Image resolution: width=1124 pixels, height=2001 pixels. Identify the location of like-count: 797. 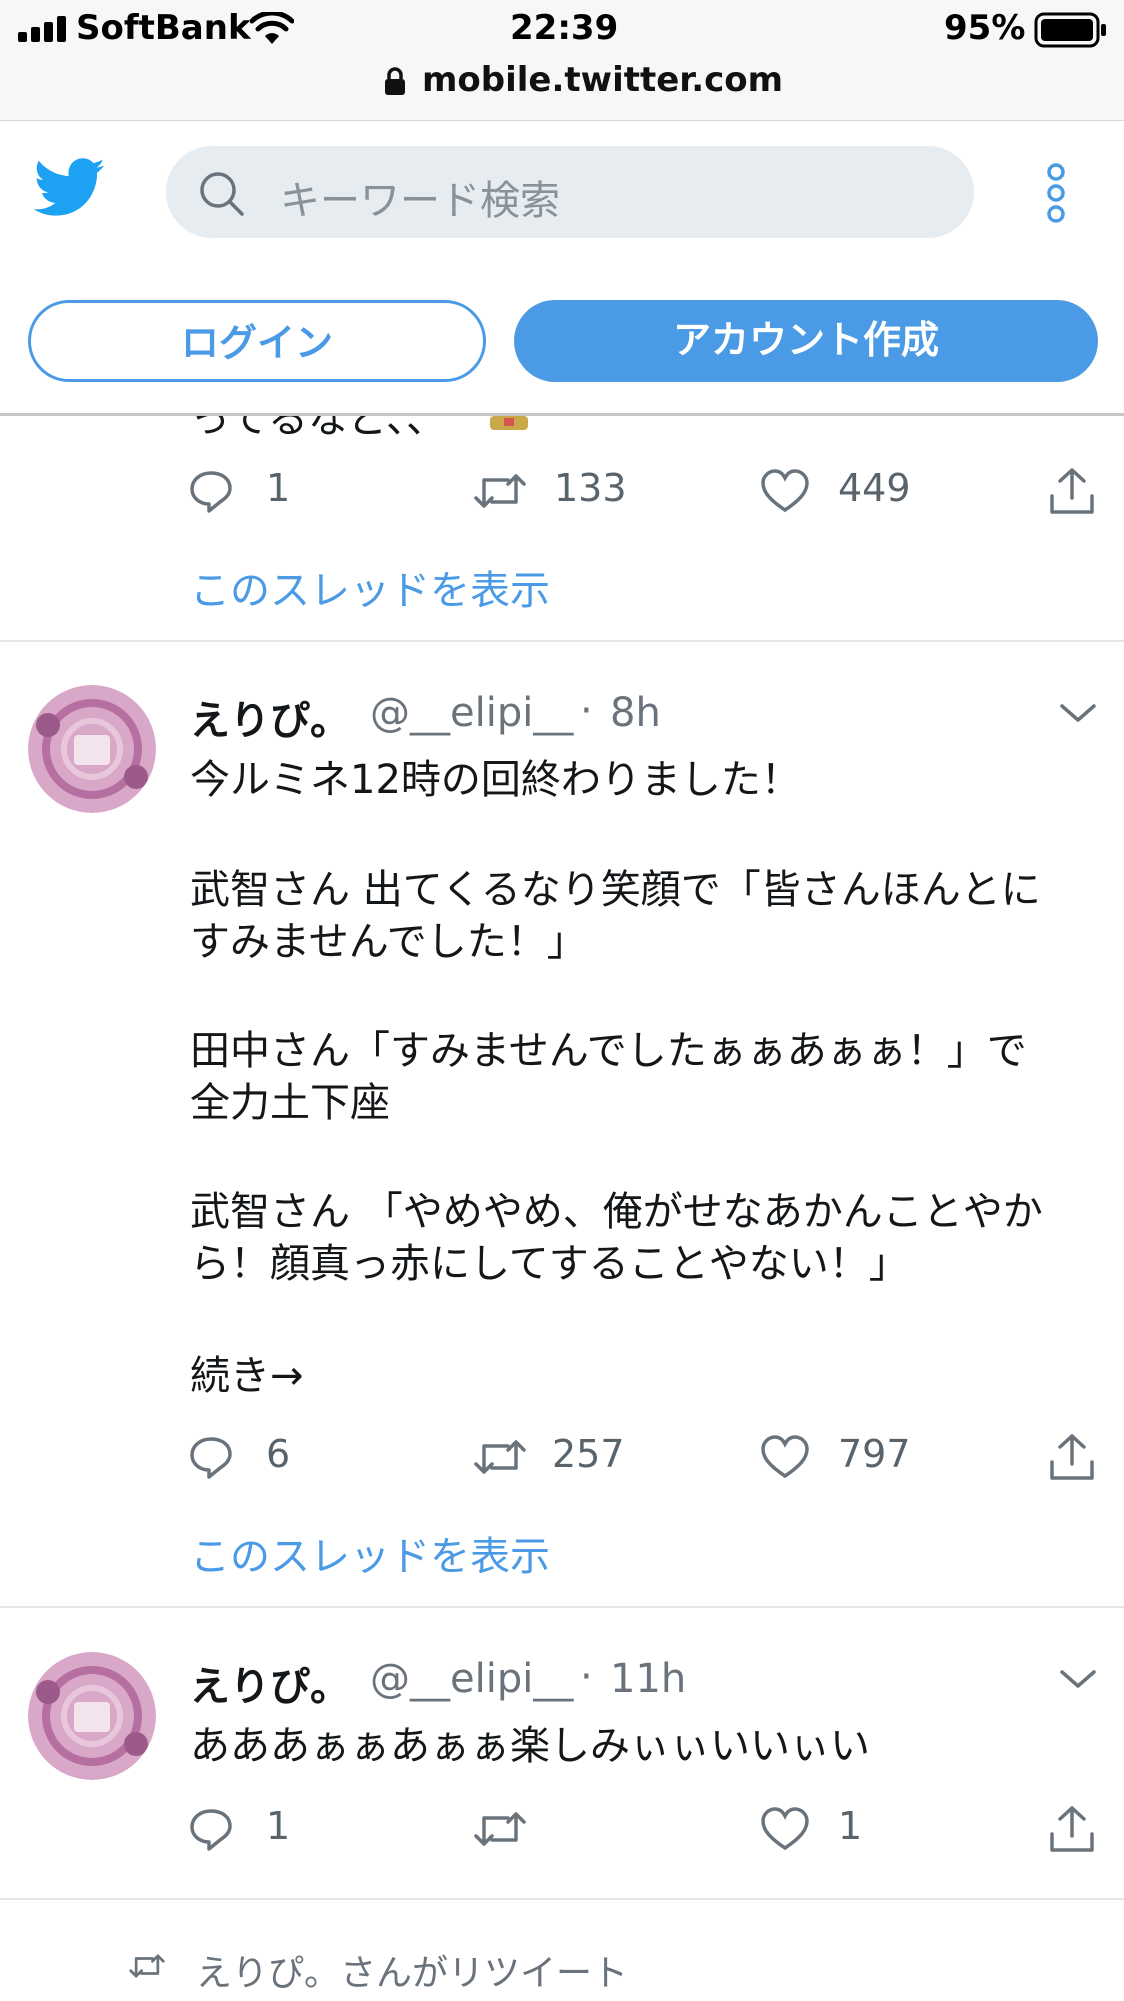
(874, 1454).